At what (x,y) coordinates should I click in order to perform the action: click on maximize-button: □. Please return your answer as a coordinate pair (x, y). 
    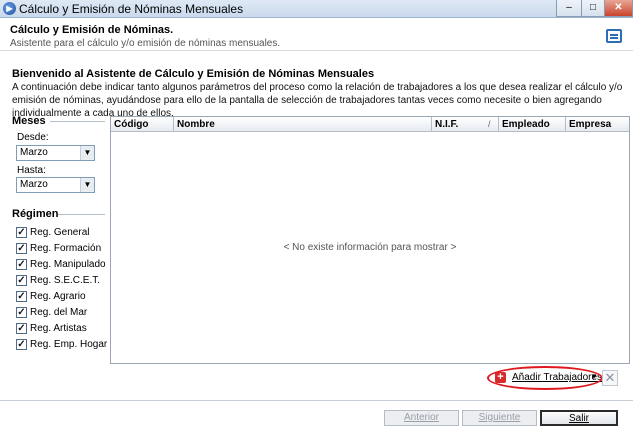
    Looking at the image, I should click on (593, 8).